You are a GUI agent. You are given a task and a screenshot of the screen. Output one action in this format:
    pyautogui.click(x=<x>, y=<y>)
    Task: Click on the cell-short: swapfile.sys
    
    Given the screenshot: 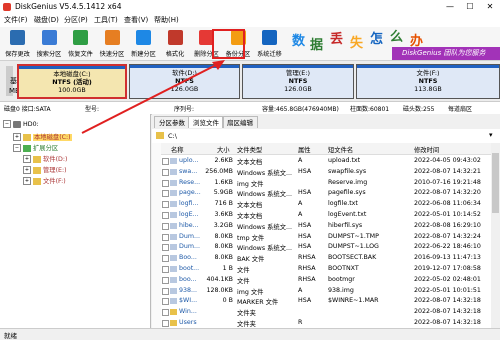 What is the action you would take?
    pyautogui.click(x=347, y=171)
    